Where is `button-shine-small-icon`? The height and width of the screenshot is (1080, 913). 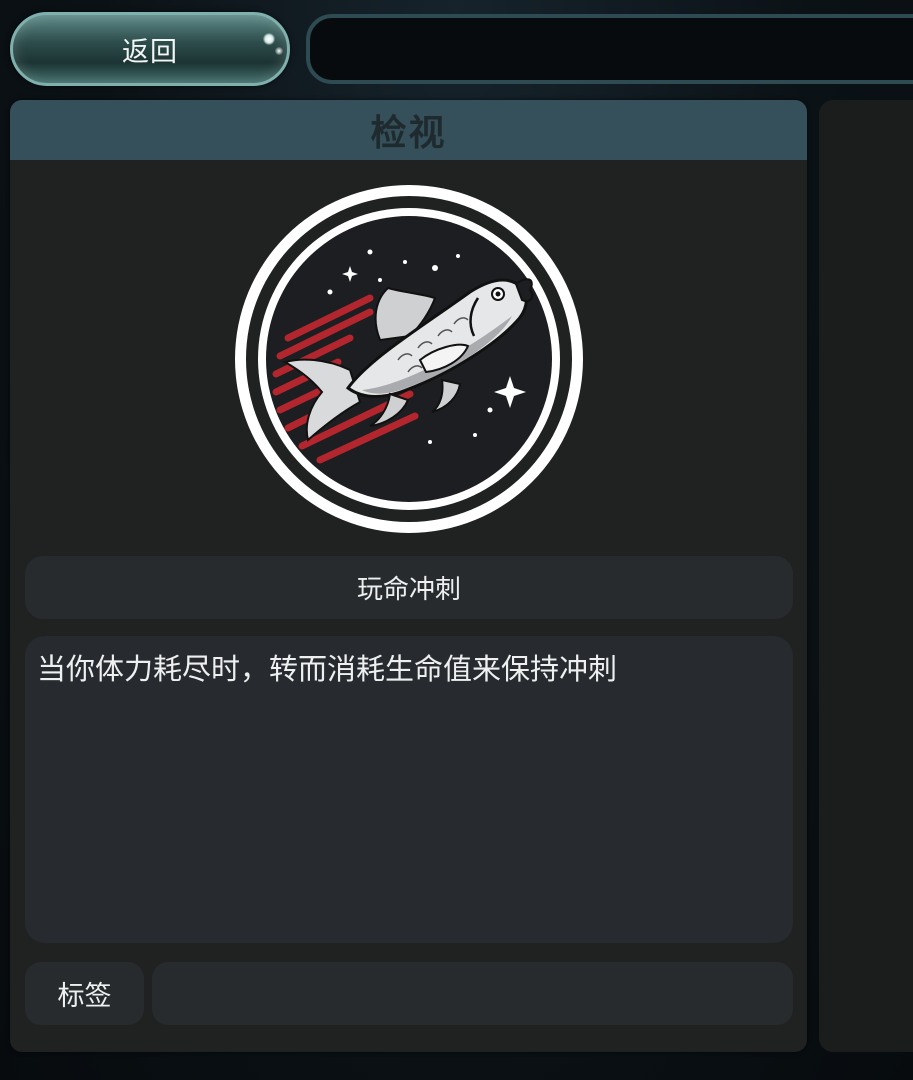 button-shine-small-icon is located at coordinates (279, 51).